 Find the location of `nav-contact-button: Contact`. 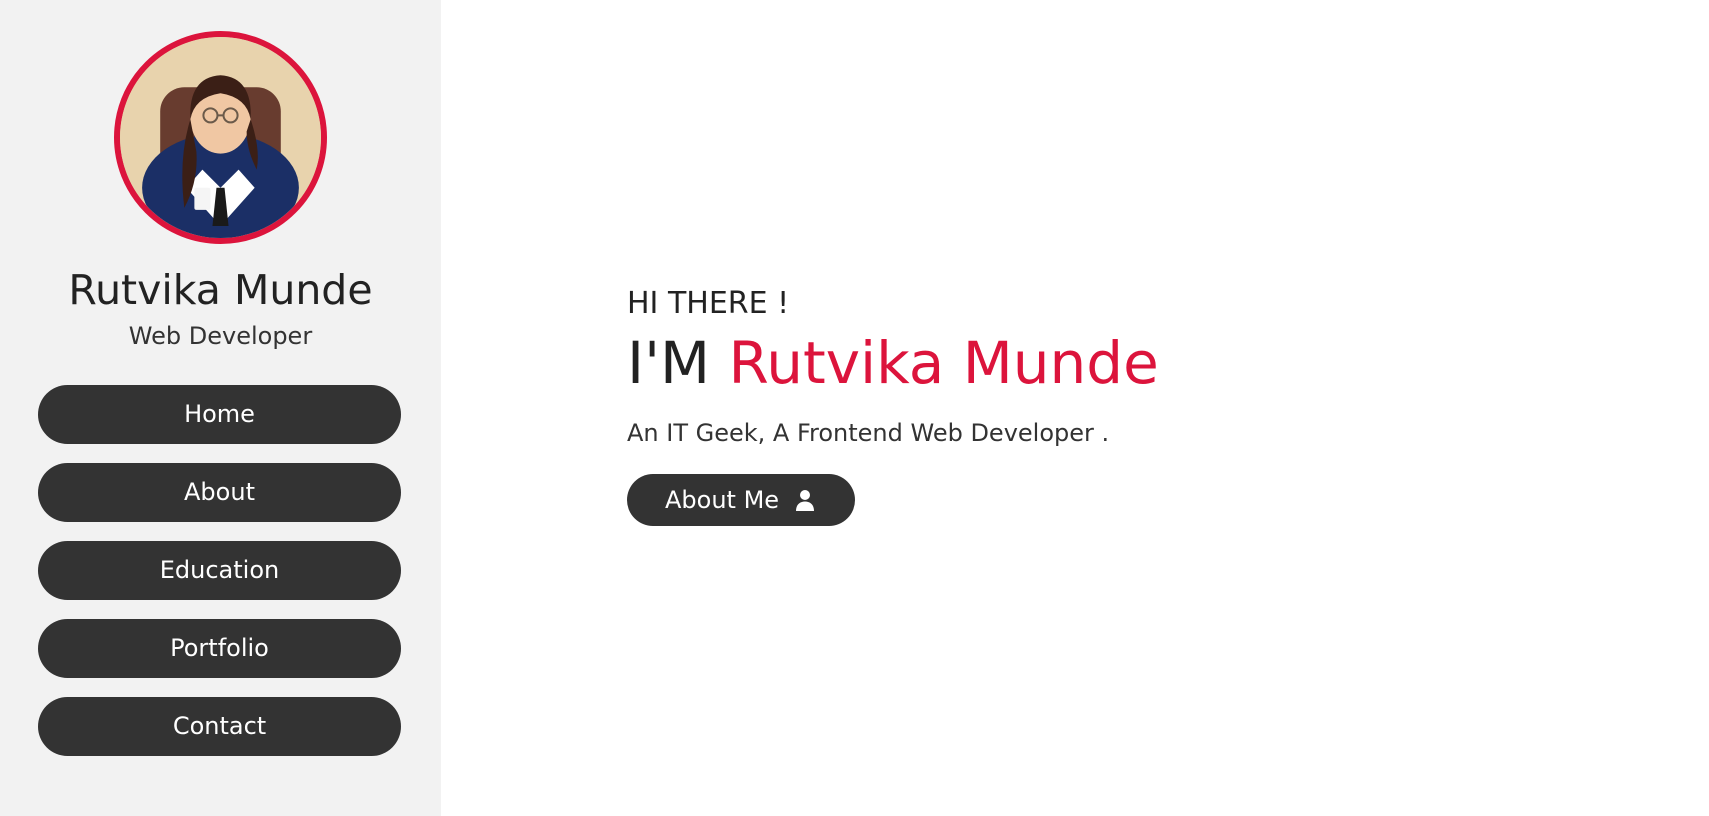

nav-contact-button: Contact is located at coordinates (219, 726).